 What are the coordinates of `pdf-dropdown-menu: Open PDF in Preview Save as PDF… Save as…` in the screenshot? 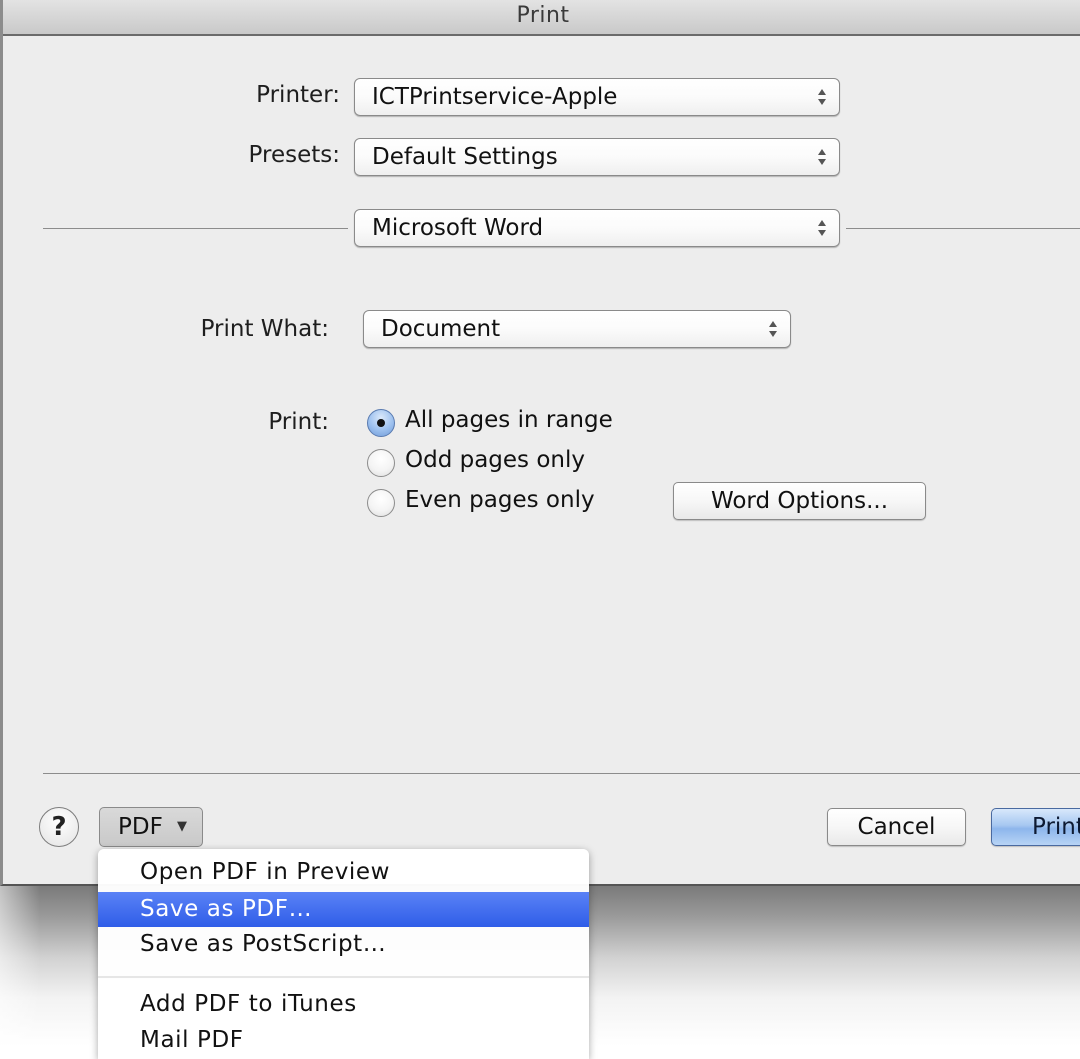 It's located at (343, 954).